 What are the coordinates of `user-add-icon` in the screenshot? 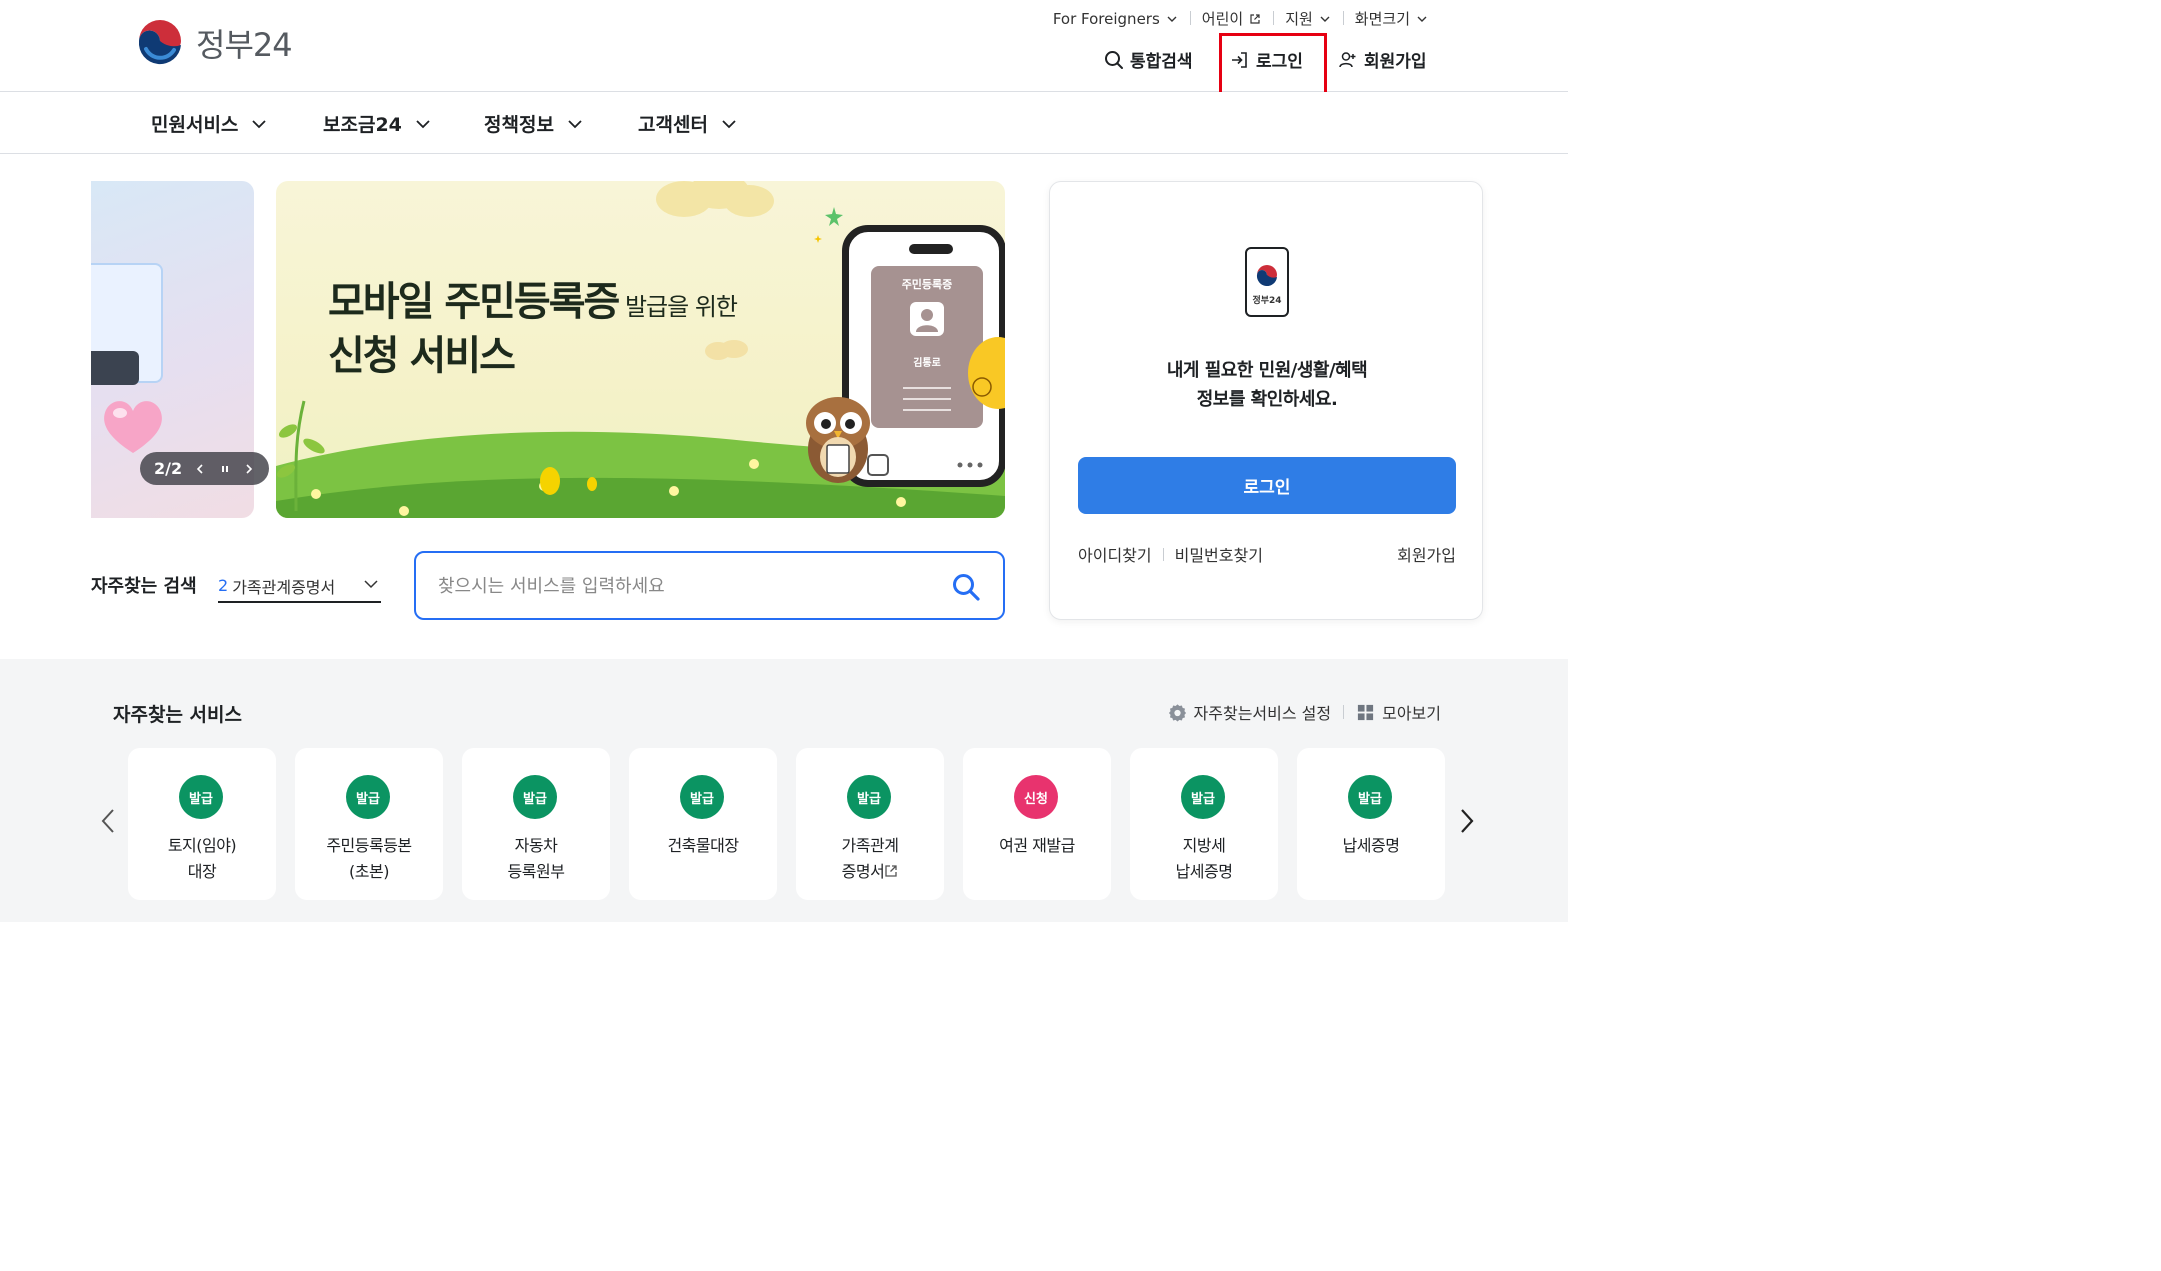 It's located at (1347, 59).